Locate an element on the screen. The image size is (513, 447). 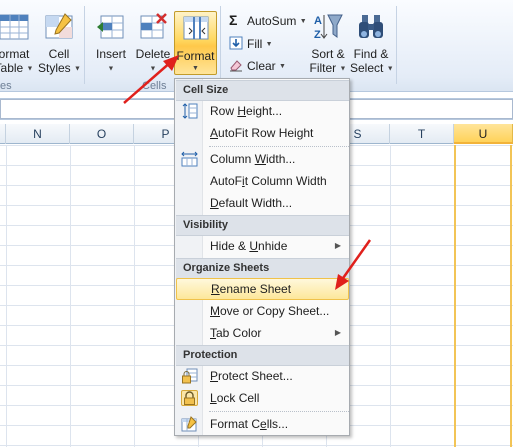
annotation-arrow-format is located at coordinates (151, 79).